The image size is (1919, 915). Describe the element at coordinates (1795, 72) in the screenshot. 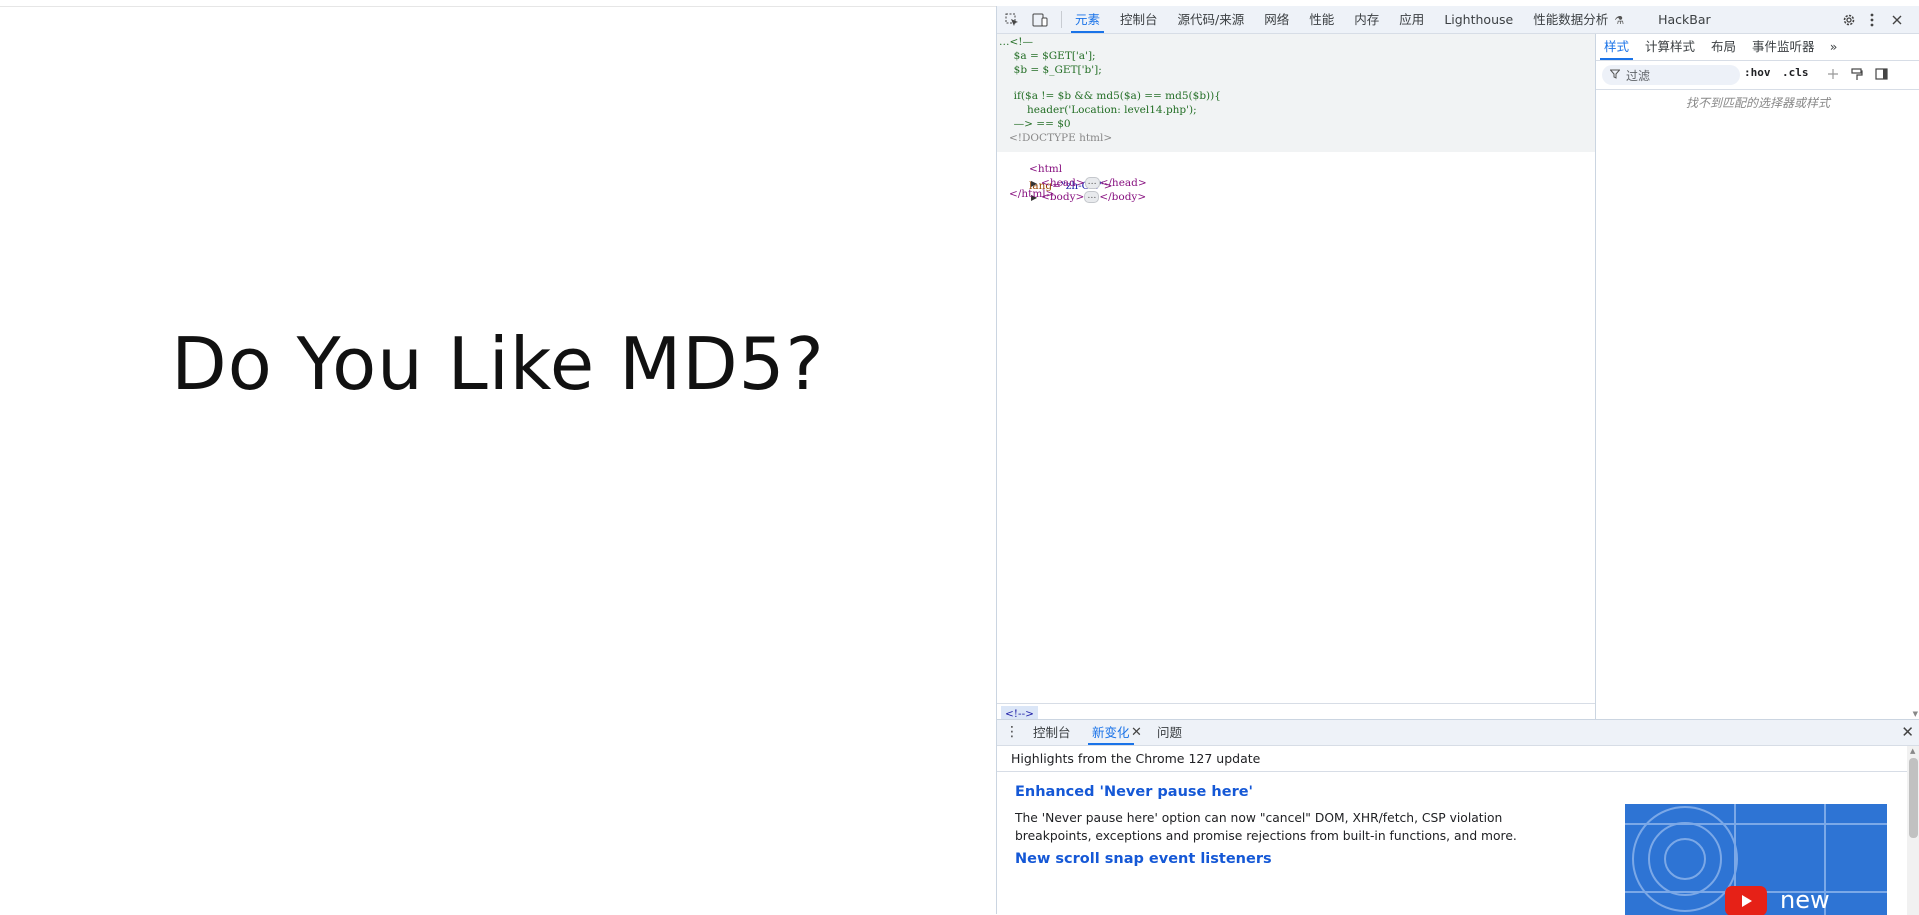

I see `cls-toggle-button: .cls` at that location.